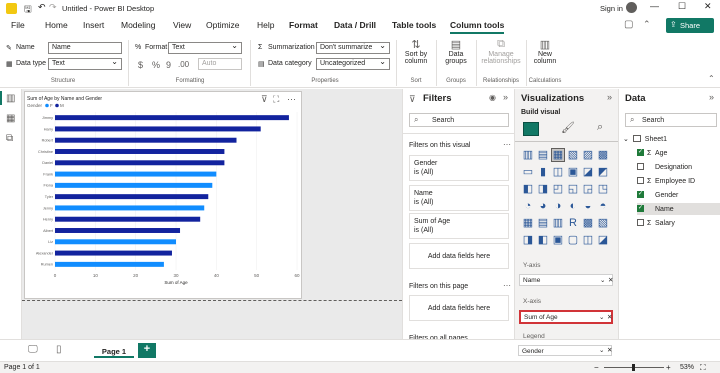 This screenshot has height=373, width=720. I want to click on tab-table-tools: Table tools, so click(414, 25).